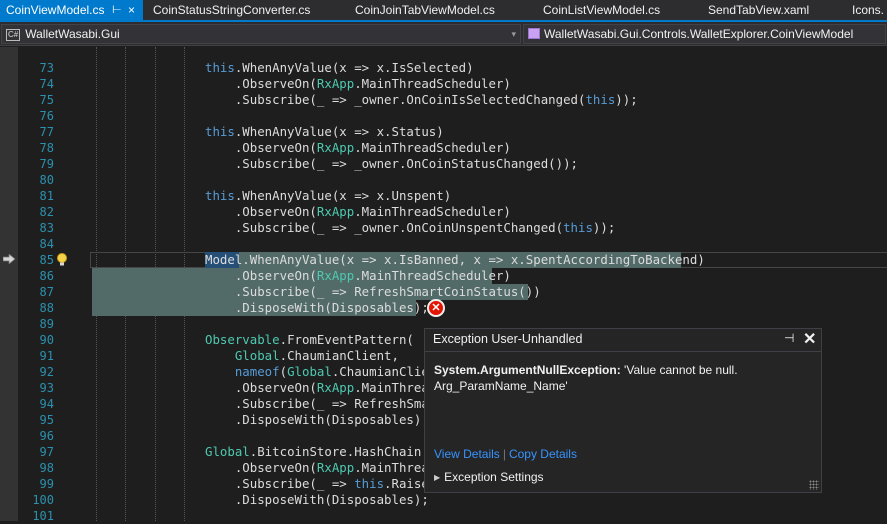  What do you see at coordinates (46, 388) in the screenshot?
I see `line-number: 93` at bounding box center [46, 388].